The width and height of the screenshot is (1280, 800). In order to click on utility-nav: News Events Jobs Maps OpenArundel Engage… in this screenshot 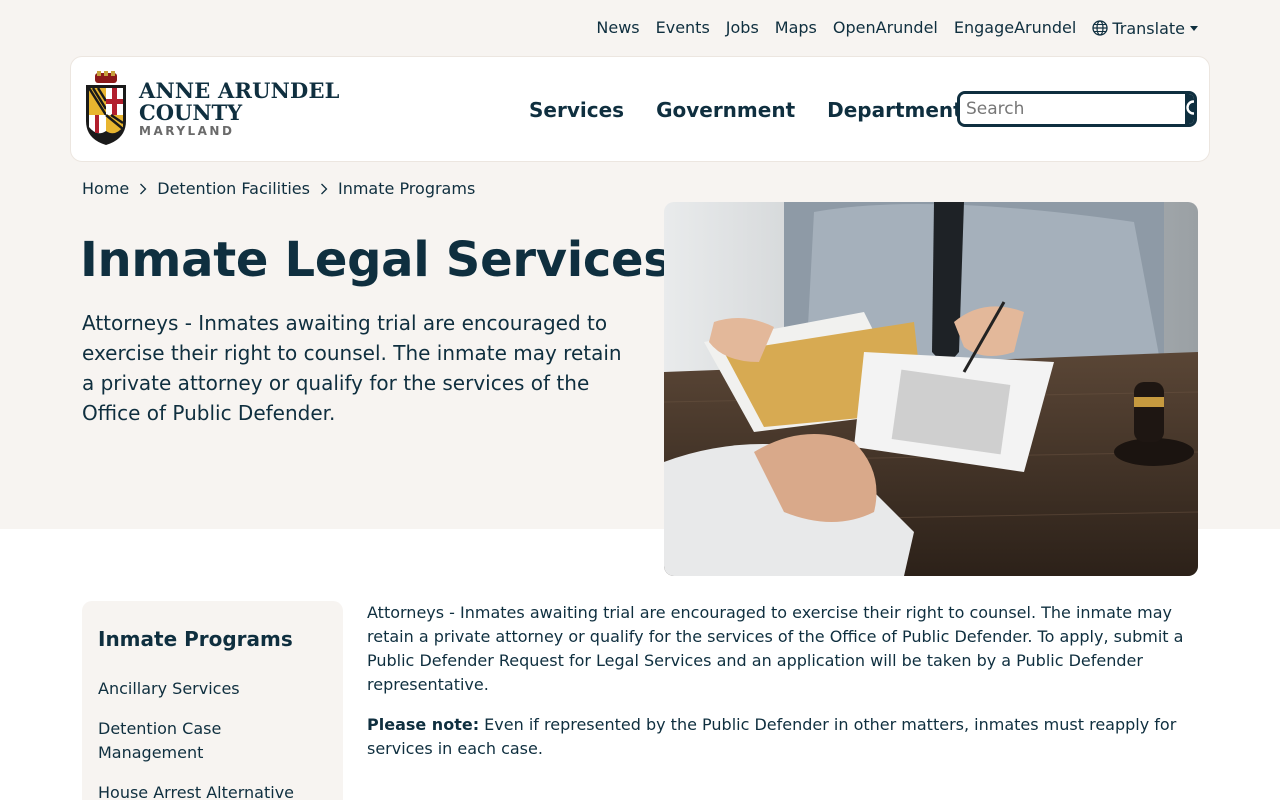, I will do `click(889, 28)`.